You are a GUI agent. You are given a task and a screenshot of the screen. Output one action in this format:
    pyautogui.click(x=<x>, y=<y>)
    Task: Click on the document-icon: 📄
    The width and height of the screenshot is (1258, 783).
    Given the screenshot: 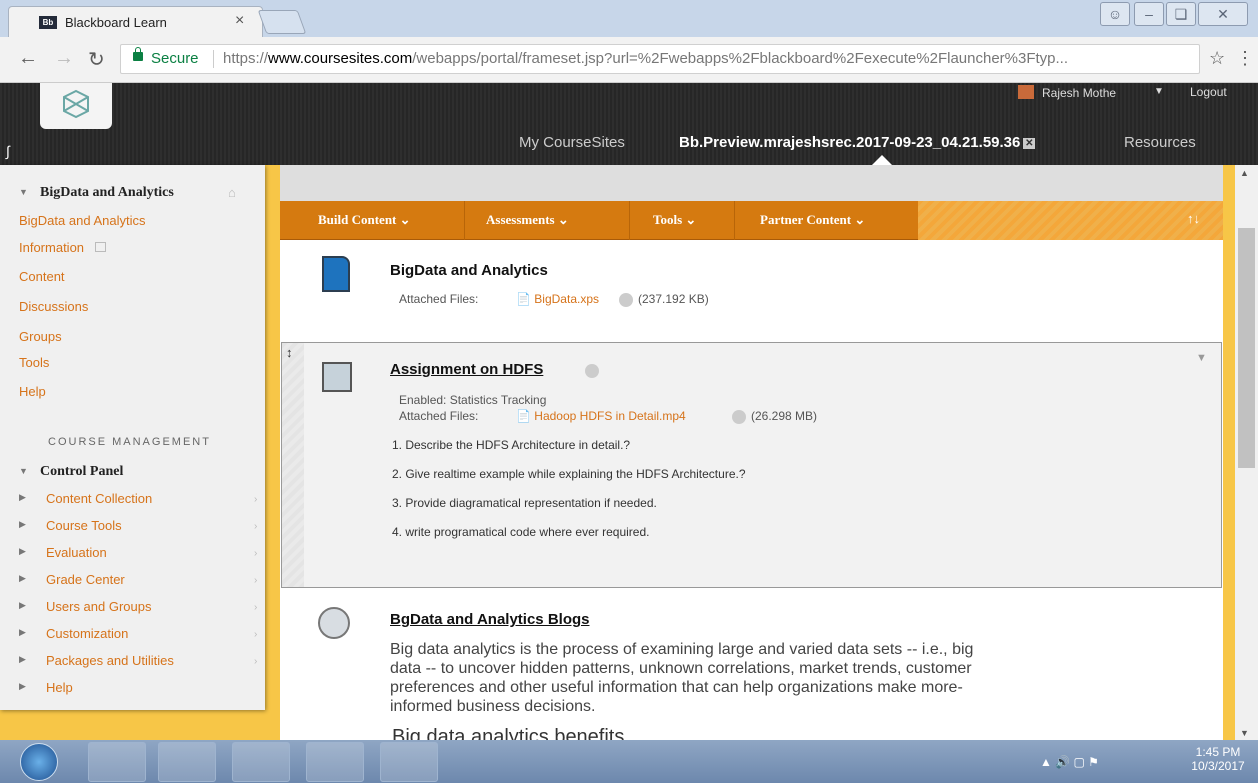 What is the action you would take?
    pyautogui.click(x=523, y=416)
    